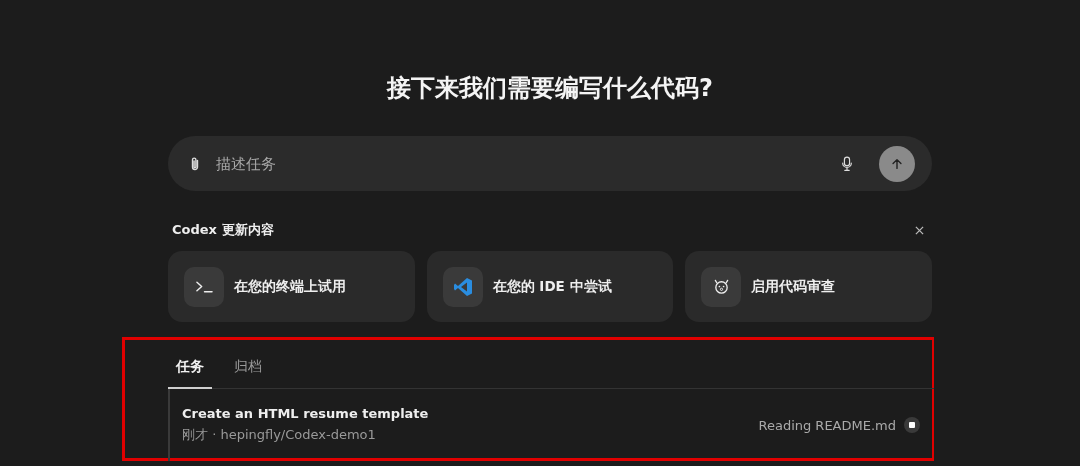 This screenshot has width=1080, height=466. What do you see at coordinates (827, 425) in the screenshot?
I see `task-status: Reading README.md` at bounding box center [827, 425].